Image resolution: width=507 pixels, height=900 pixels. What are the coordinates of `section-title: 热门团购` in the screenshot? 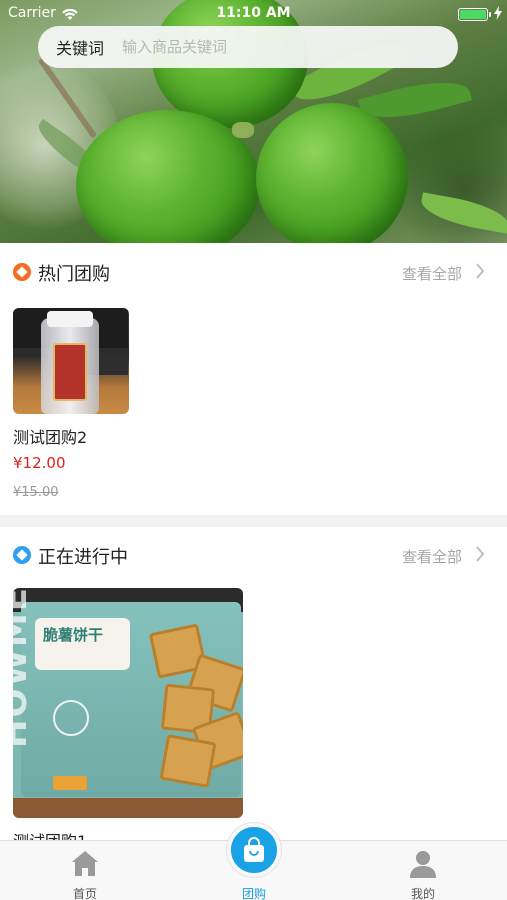 It's located at (74, 274).